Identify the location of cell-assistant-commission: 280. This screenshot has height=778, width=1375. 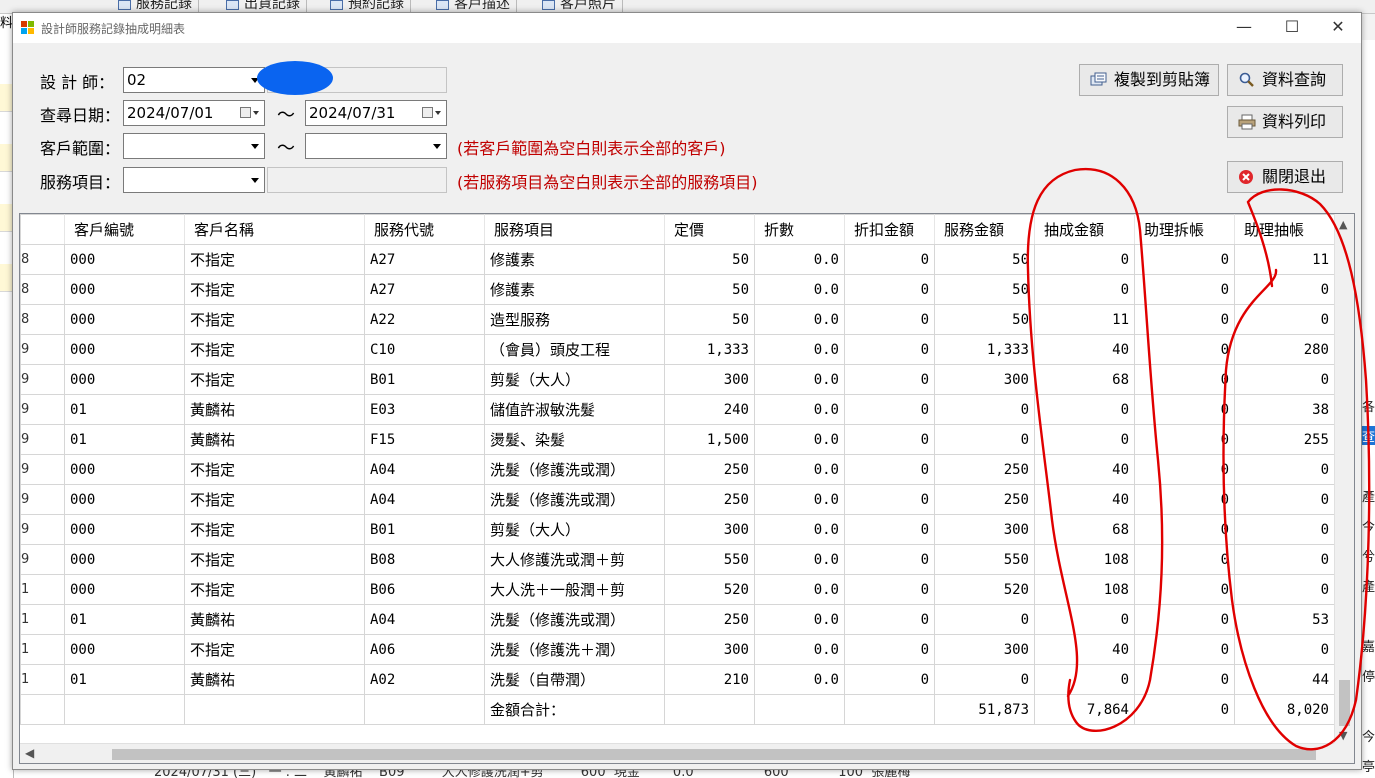
(1284, 349).